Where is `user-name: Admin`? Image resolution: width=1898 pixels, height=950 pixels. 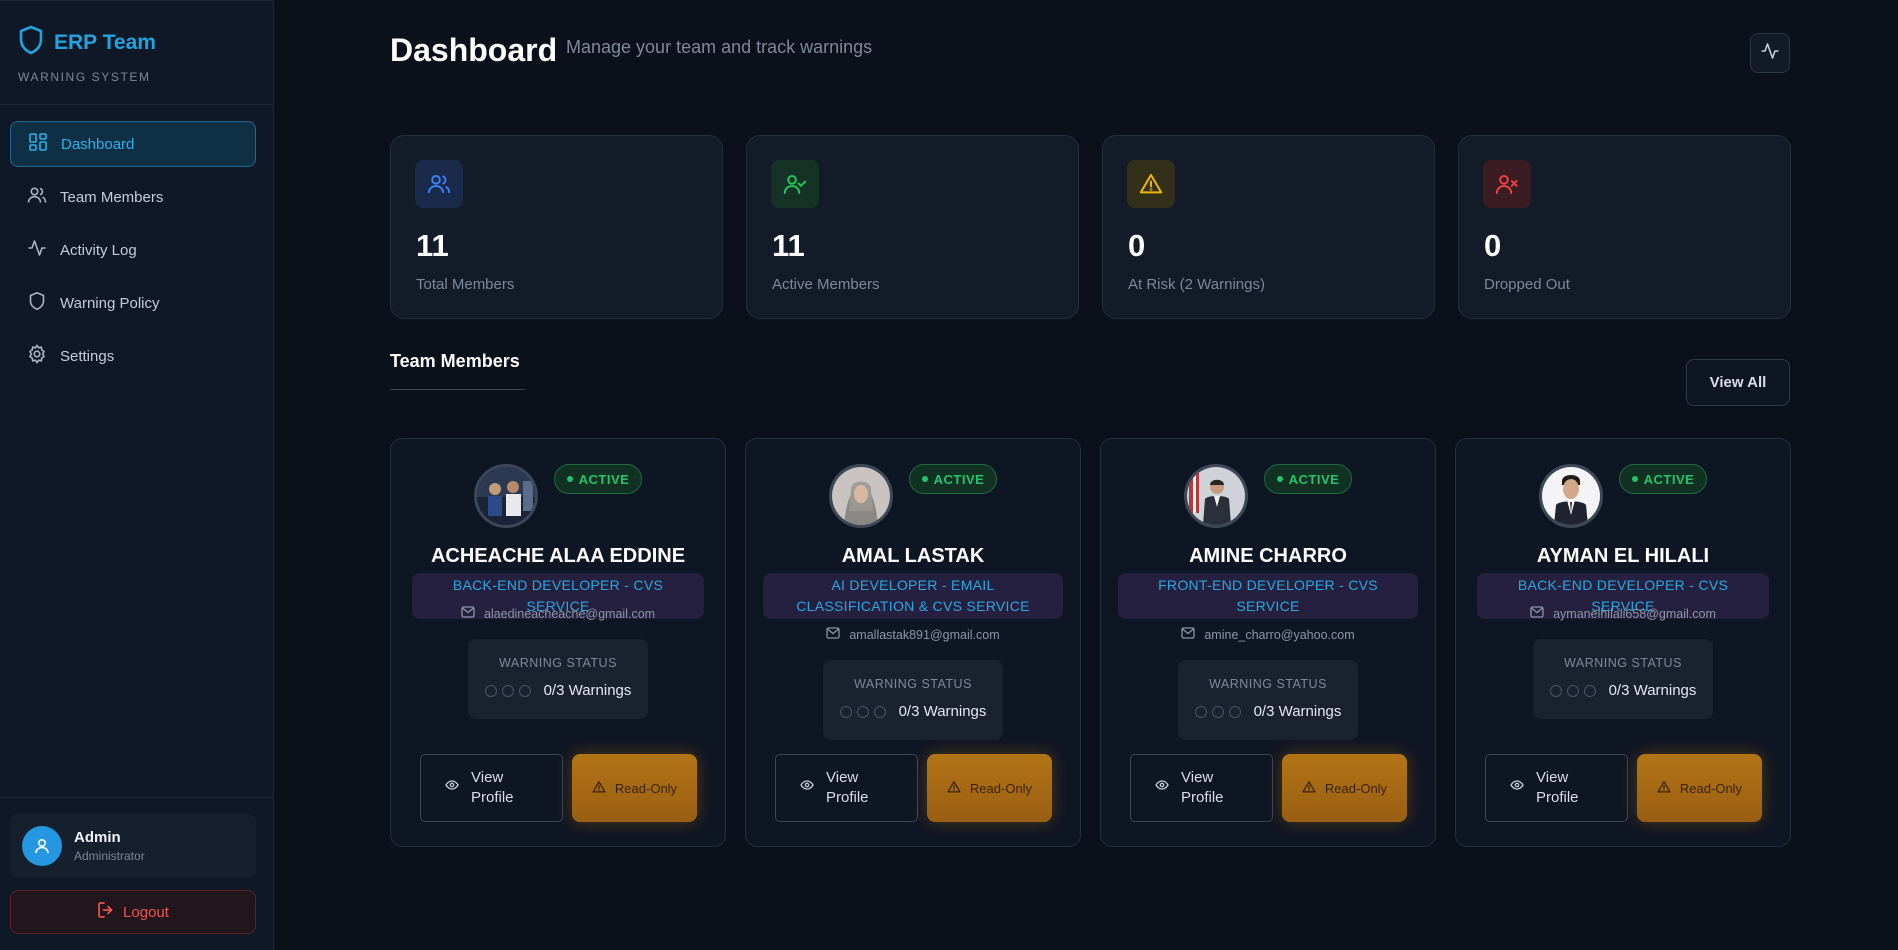 user-name: Admin is located at coordinates (97, 837).